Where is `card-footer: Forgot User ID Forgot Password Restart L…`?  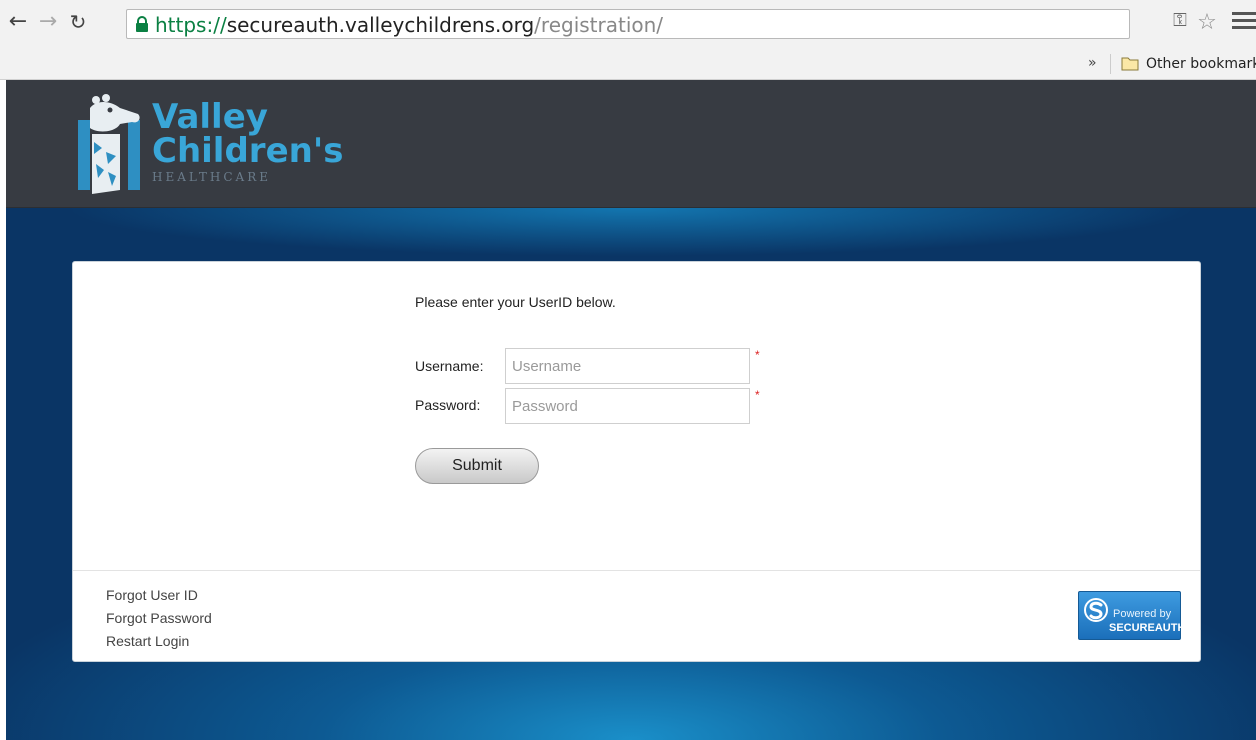 card-footer: Forgot User ID Forgot Password Restart L… is located at coordinates (636, 615).